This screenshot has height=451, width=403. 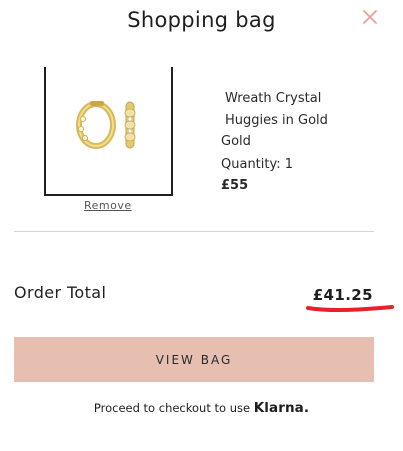 I want to click on gold-huggie-earrings-image, so click(x=106, y=125).